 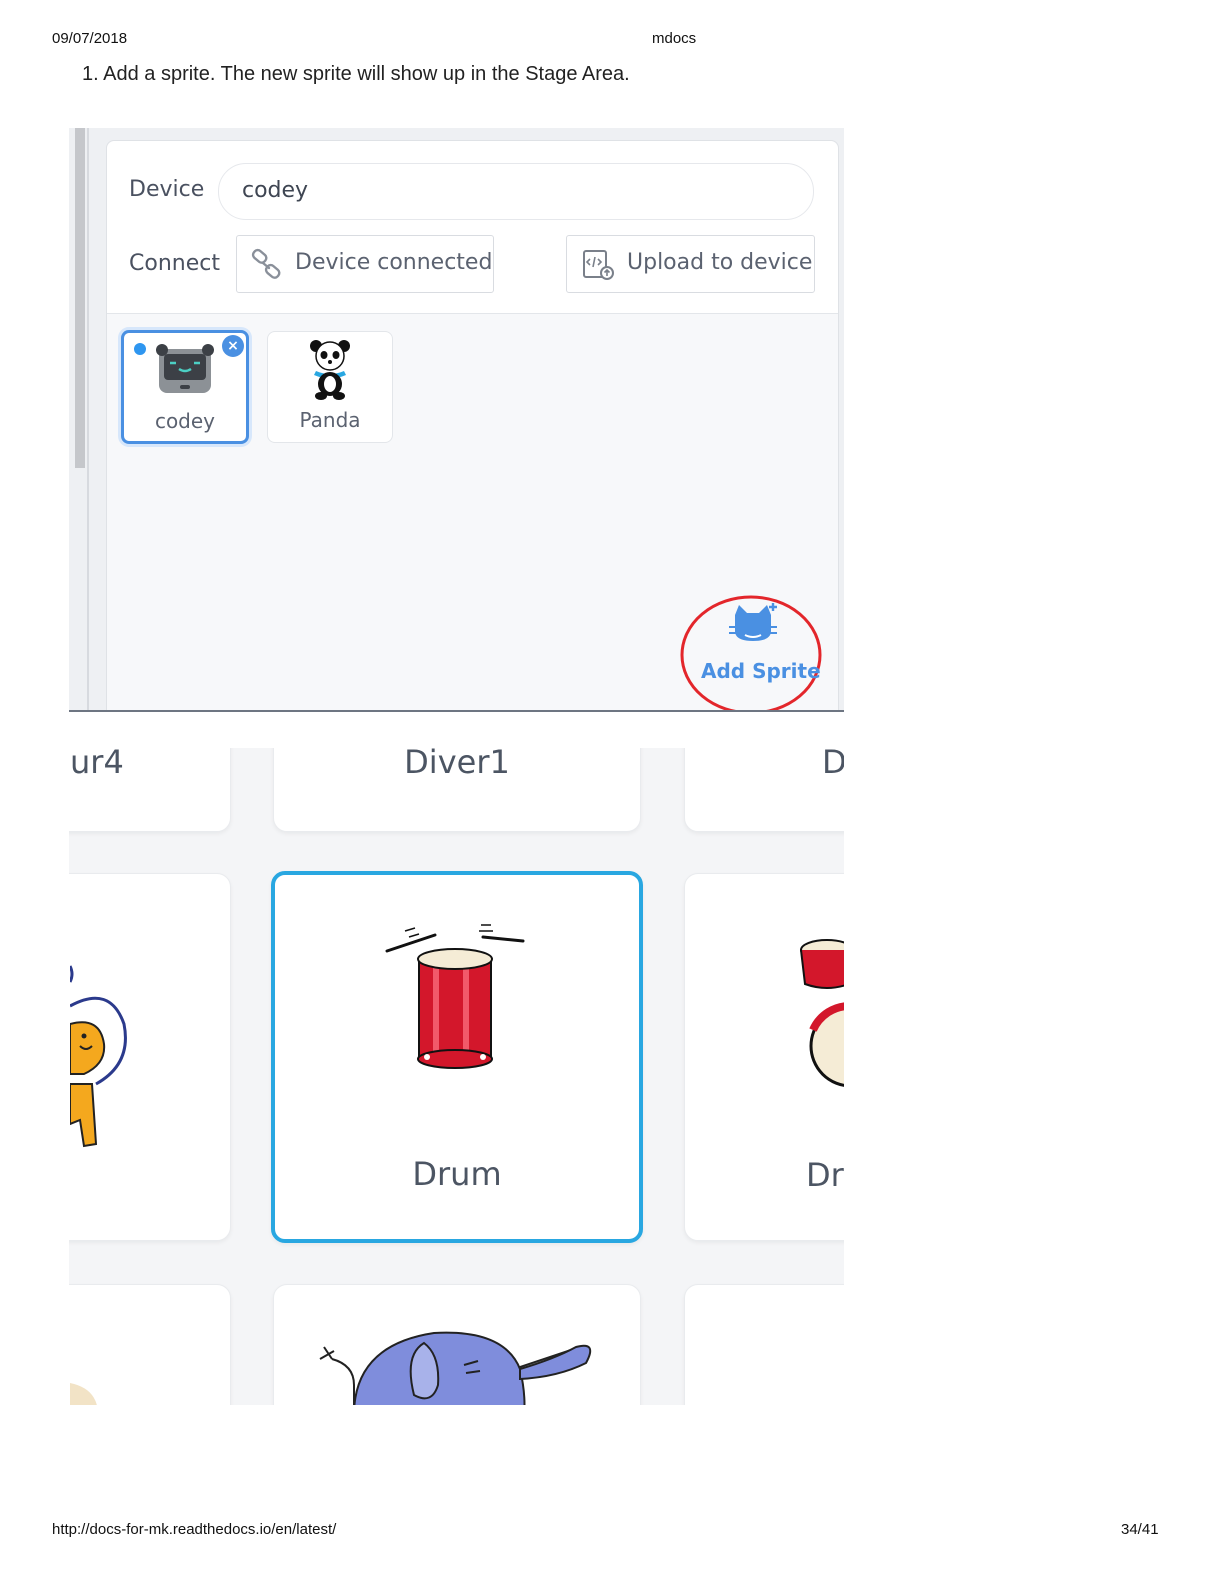 I want to click on sprite-name: codey, so click(x=185, y=421).